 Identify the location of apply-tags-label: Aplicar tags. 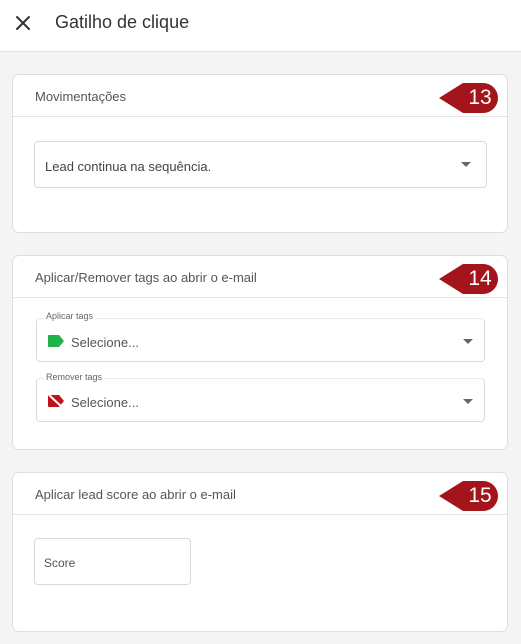
(70, 316).